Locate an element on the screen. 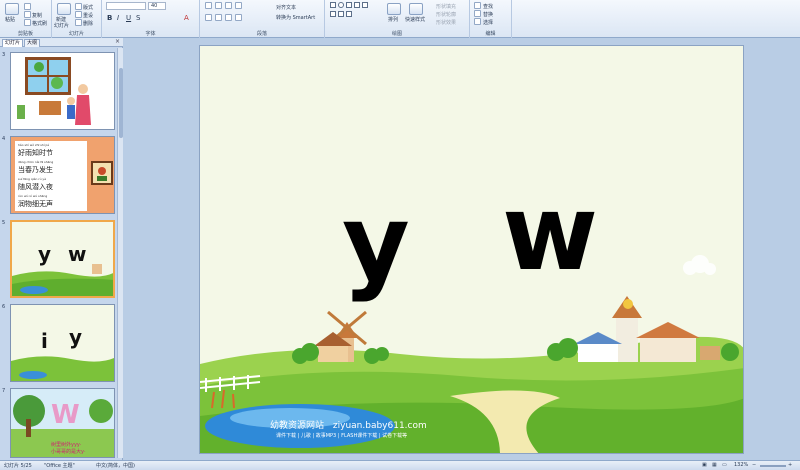 The height and width of the screenshot is (470, 800). font-color-button: A is located at coordinates (186, 18).